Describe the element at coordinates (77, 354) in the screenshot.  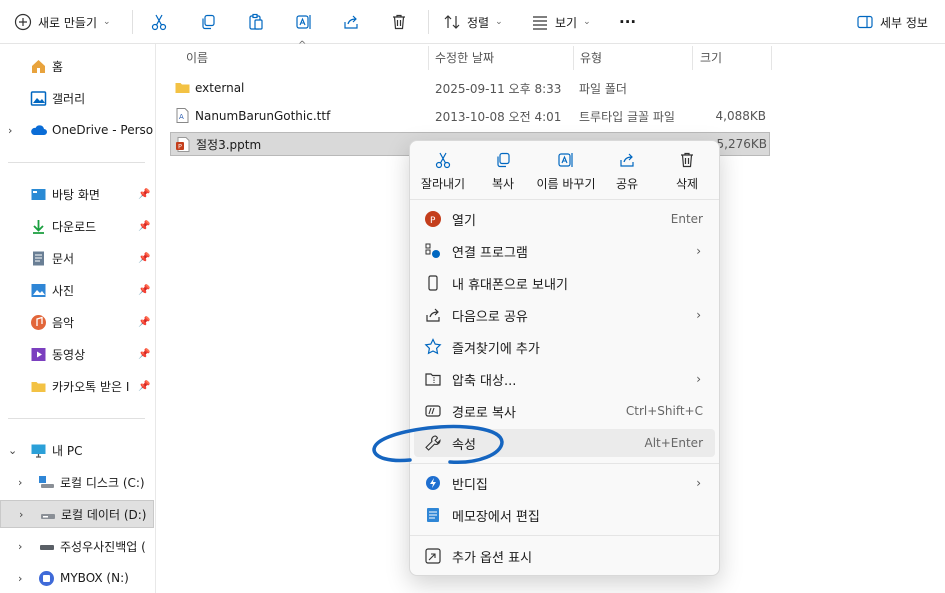
I see `sidebar-item-videos: 동영상 📌` at that location.